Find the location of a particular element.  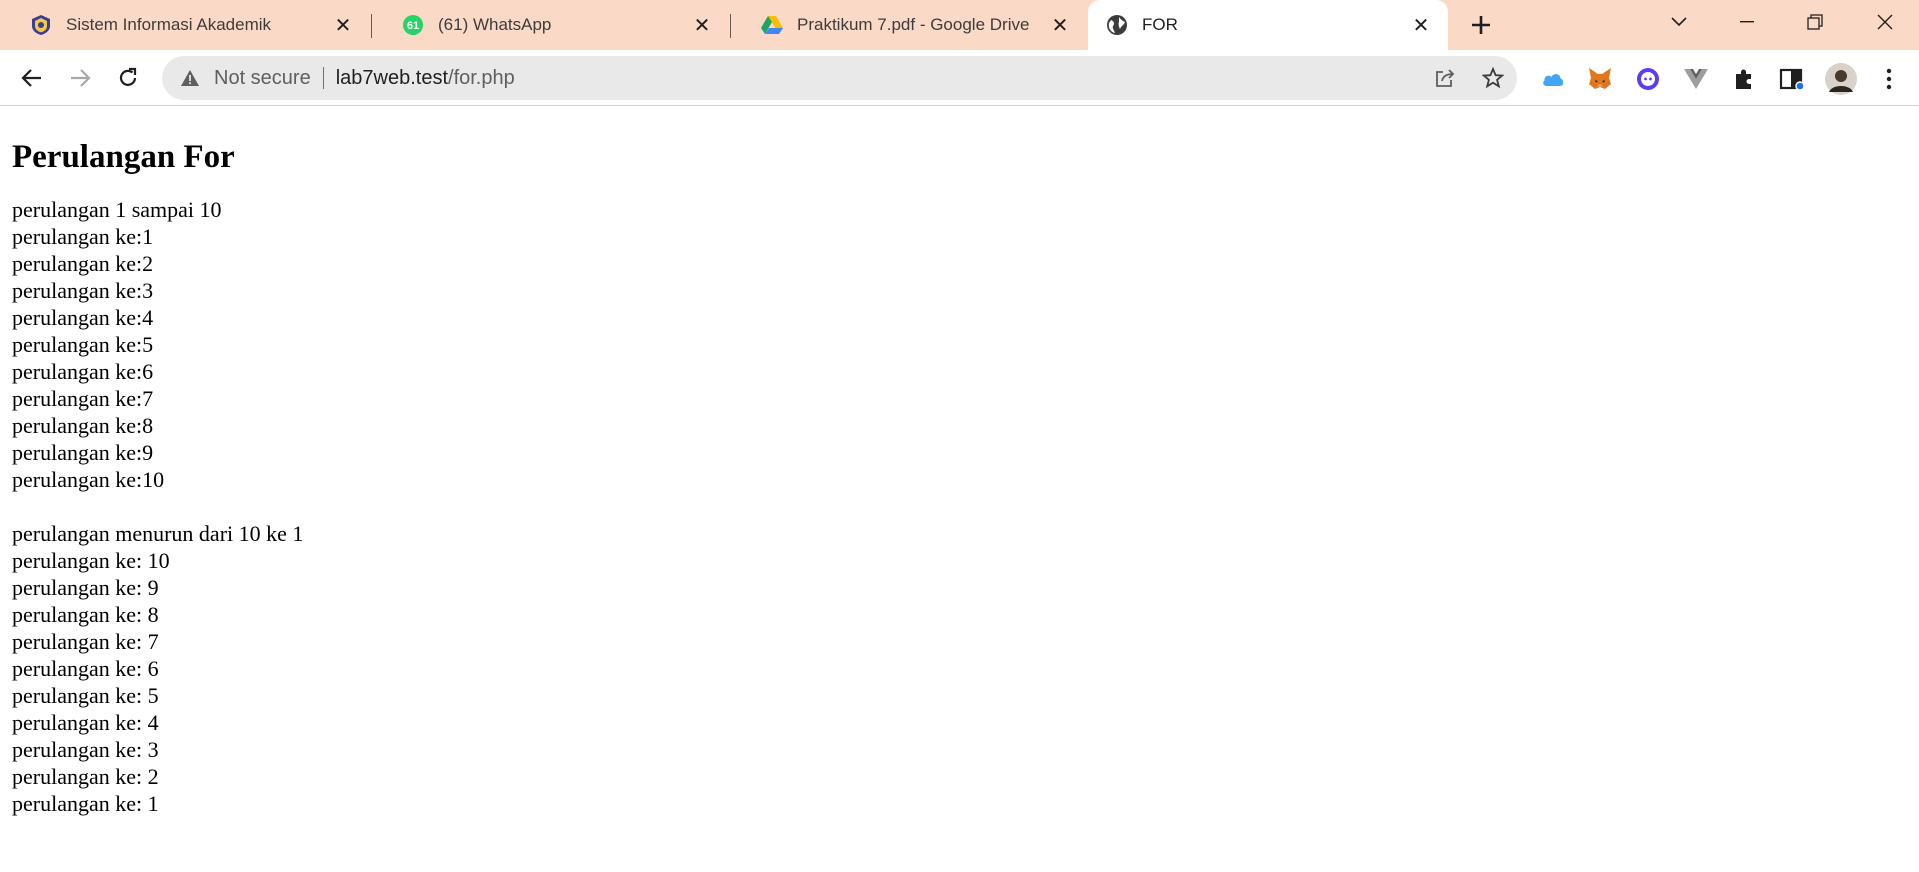

url-text: lab7web.test/for.php is located at coordinates (425, 78).